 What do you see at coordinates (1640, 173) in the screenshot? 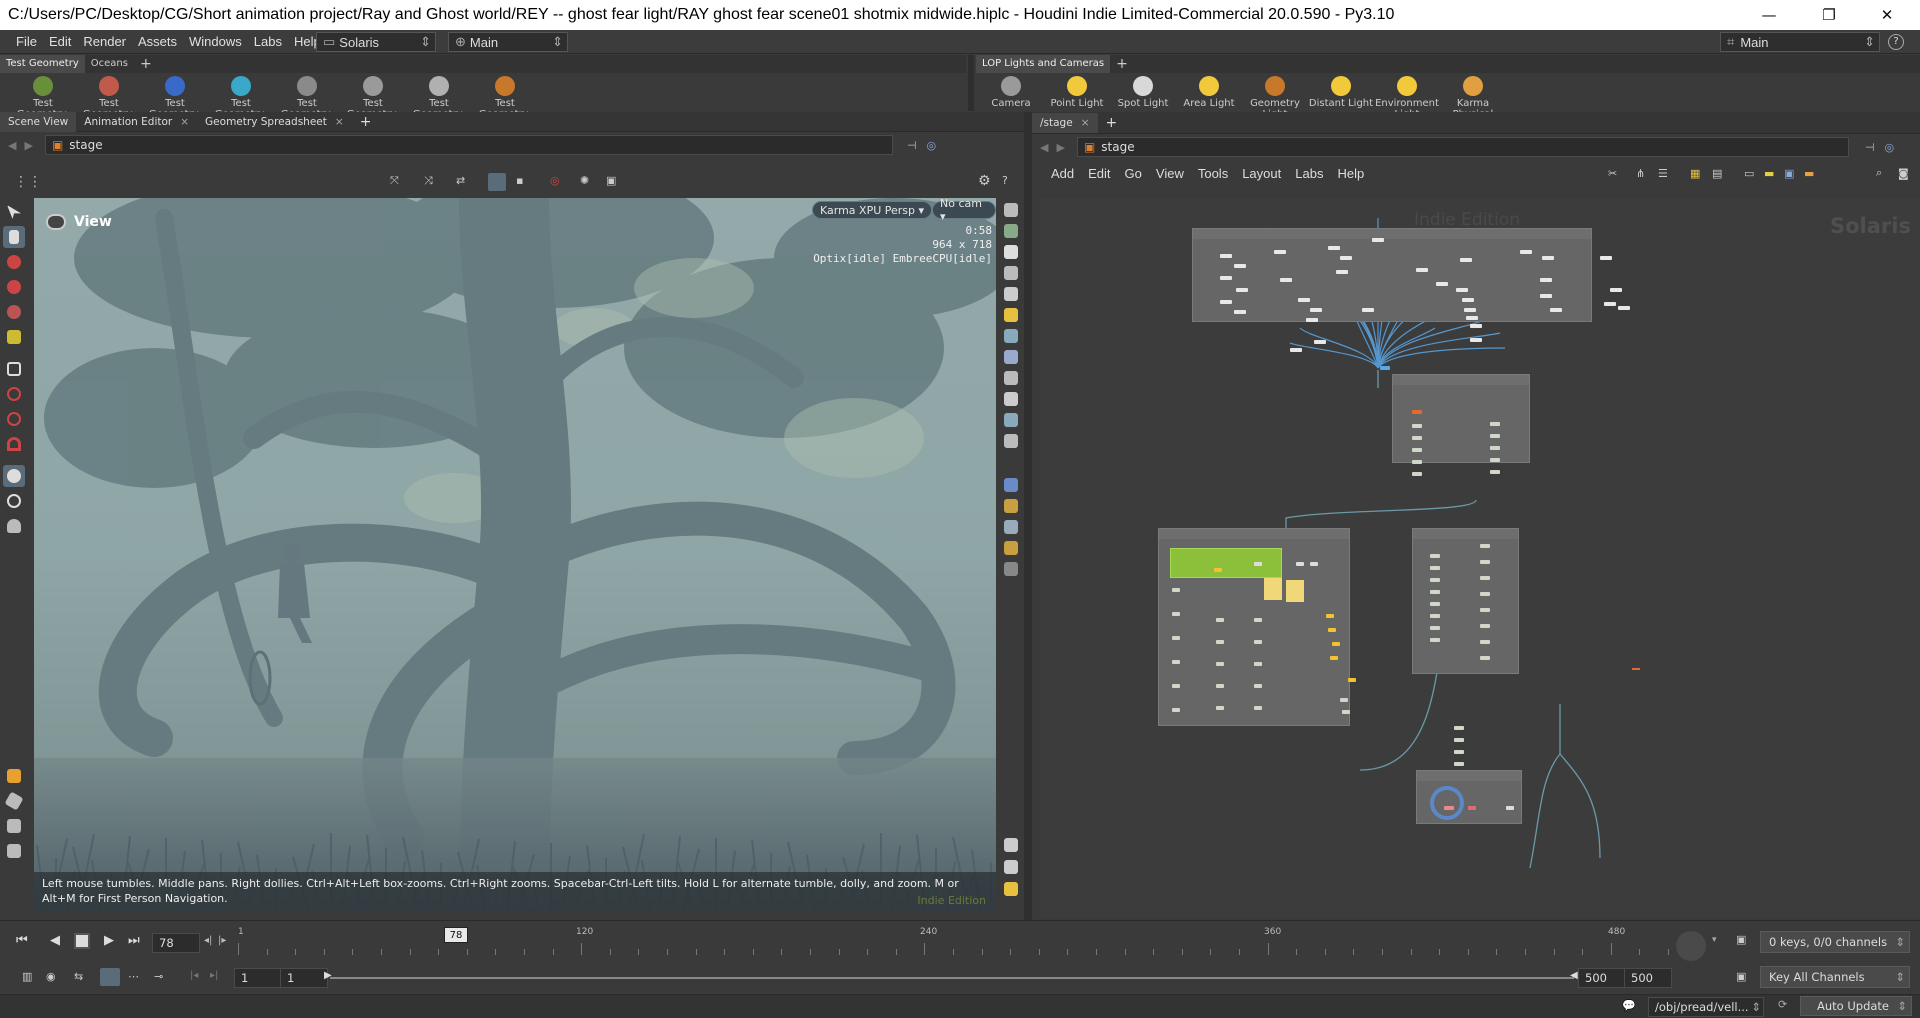
I see `tree-icon: ⋔` at bounding box center [1640, 173].